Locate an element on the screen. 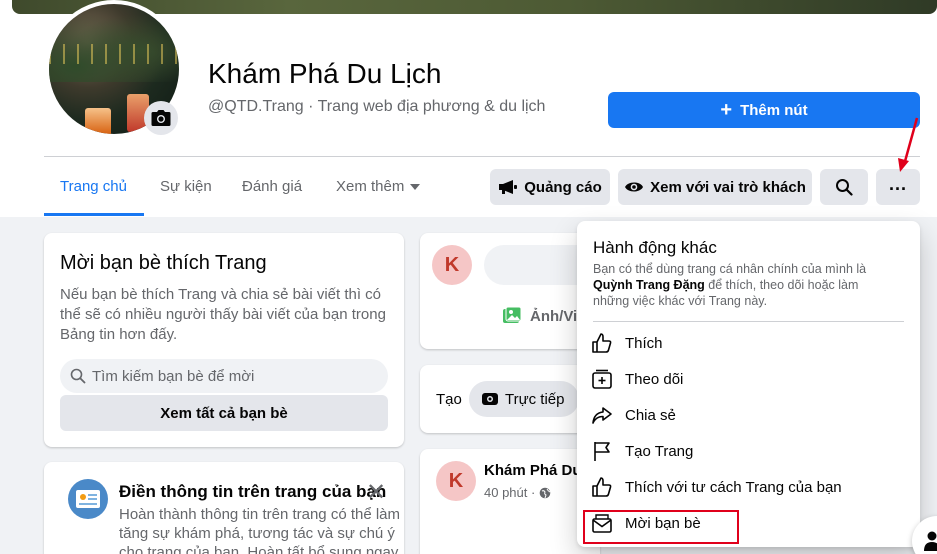 The height and width of the screenshot is (554, 937). camera-icon is located at coordinates (161, 118).